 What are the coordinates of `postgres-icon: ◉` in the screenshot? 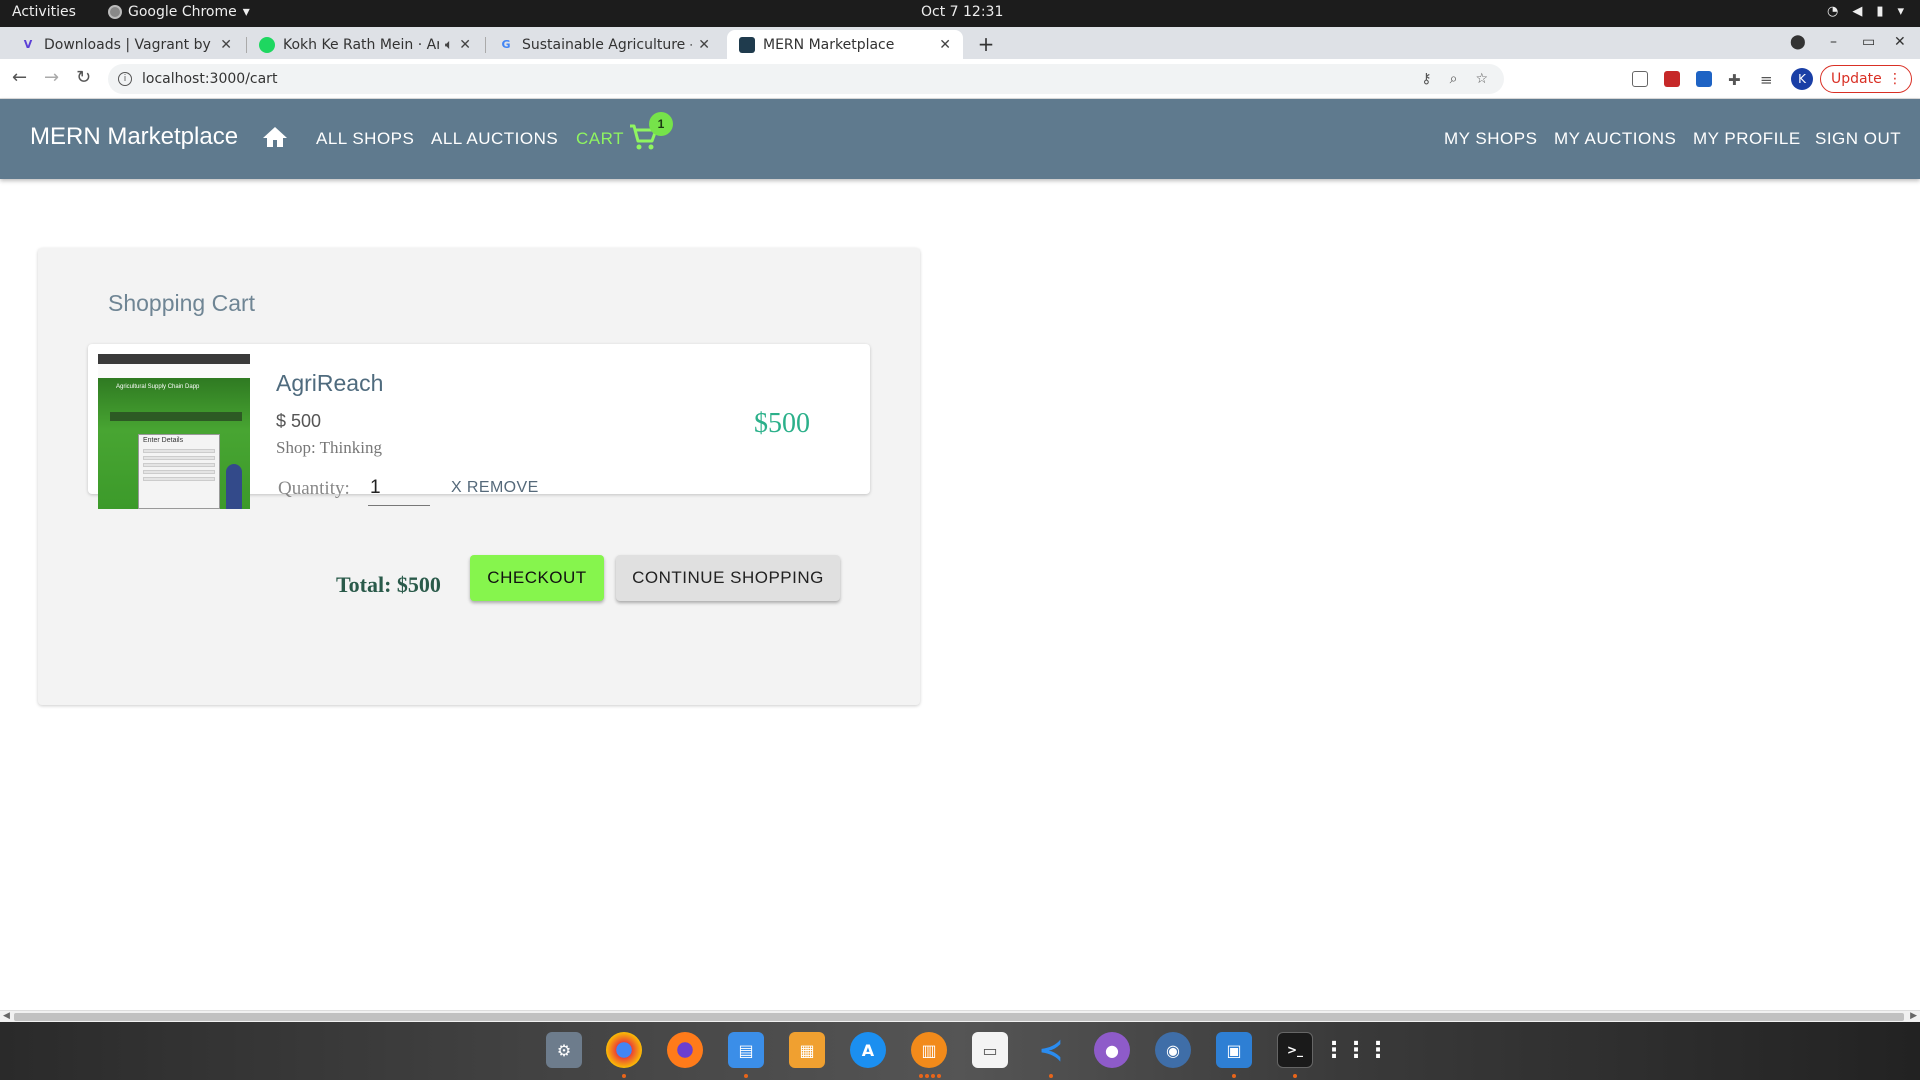 It's located at (1173, 1050).